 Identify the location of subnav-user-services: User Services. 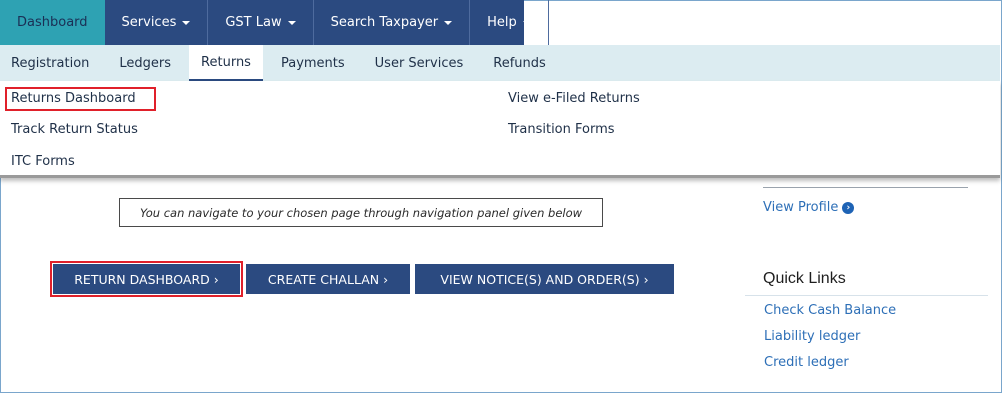
(419, 63).